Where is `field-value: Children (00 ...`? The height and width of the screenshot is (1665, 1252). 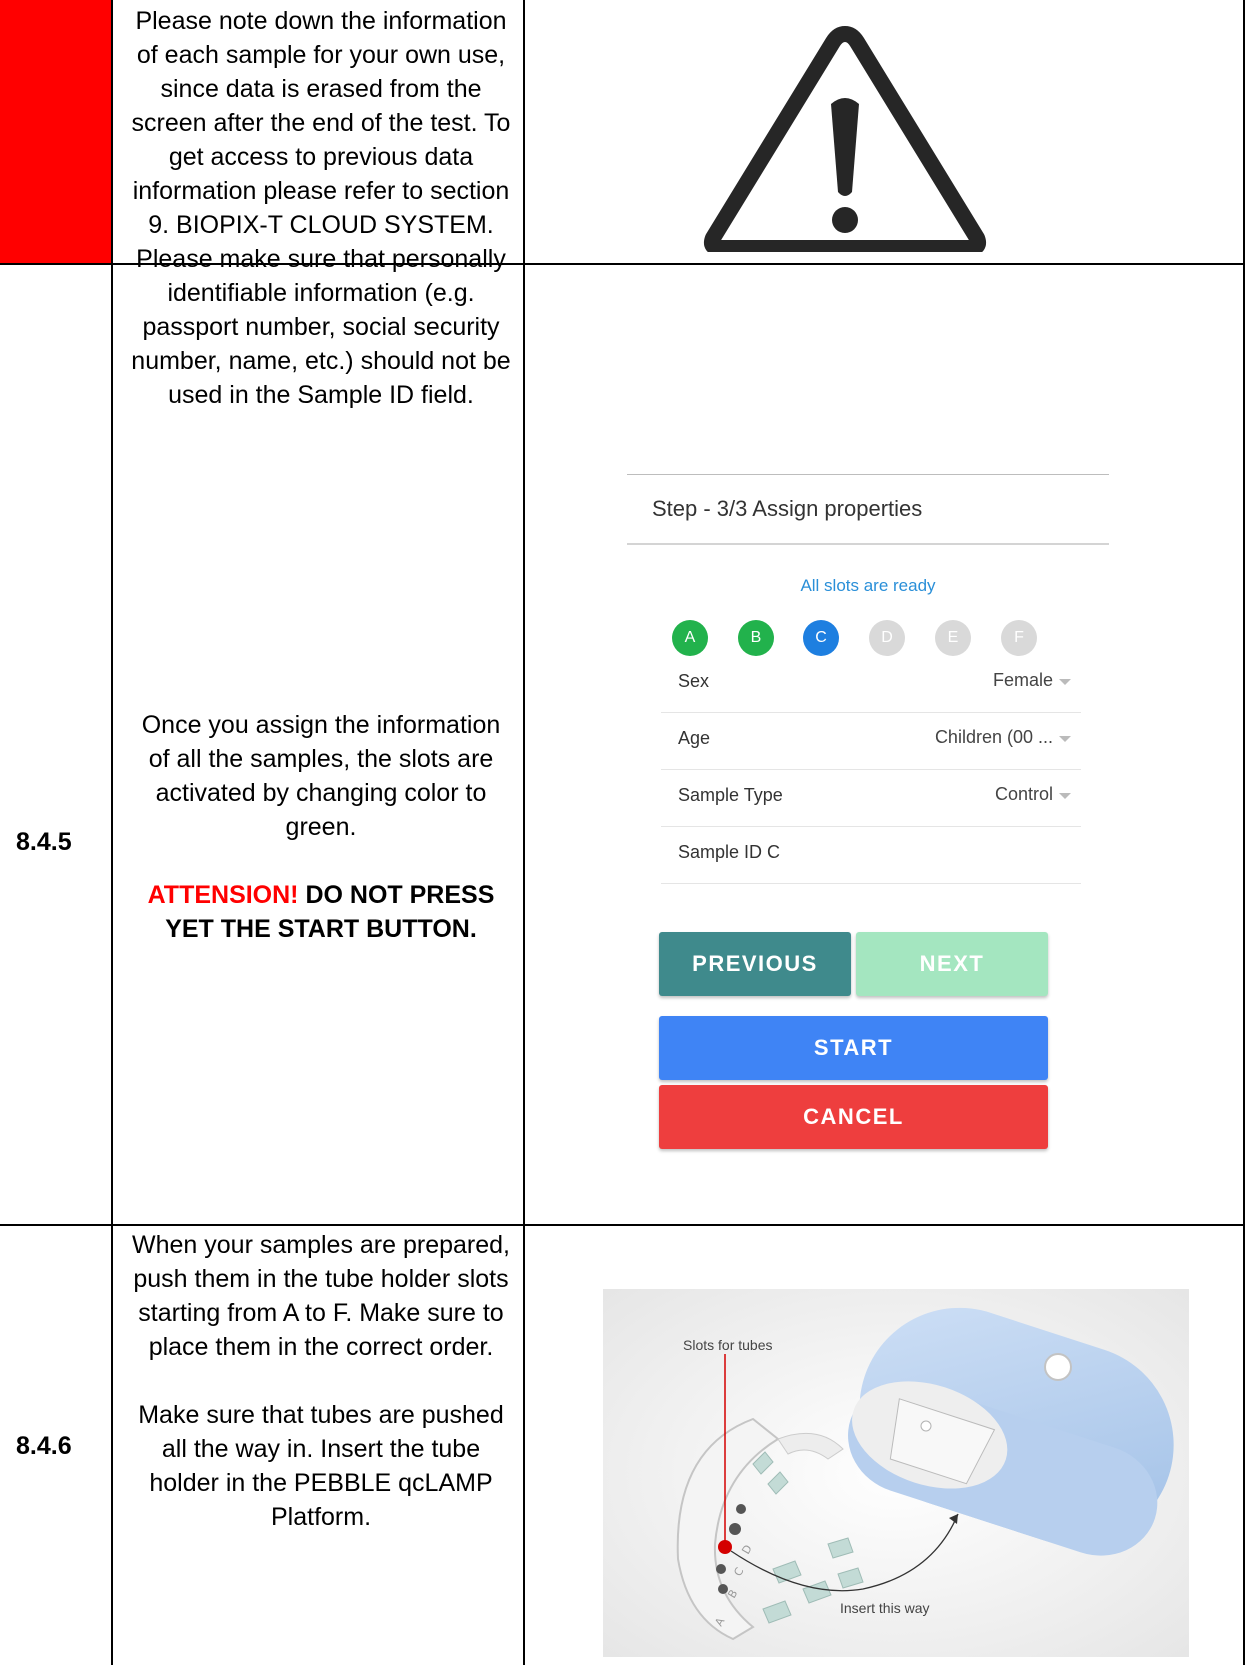
field-value: Children (00 ... is located at coordinates (993, 737).